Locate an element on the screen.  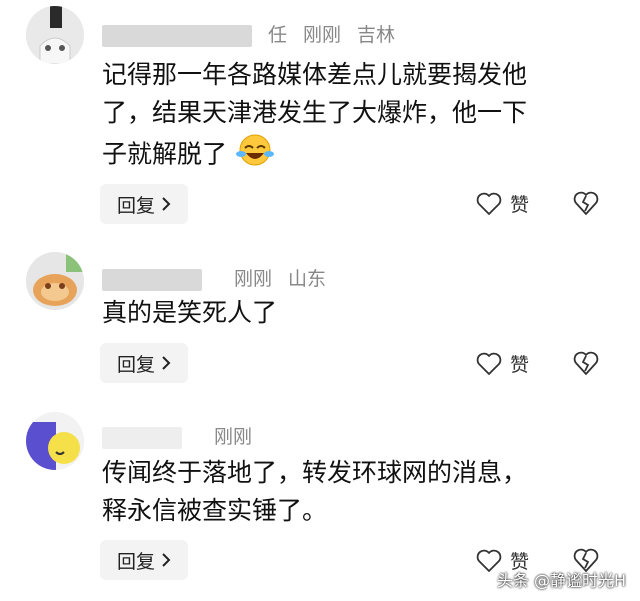
comment-text-line: 释永信被查实锤了。 is located at coordinates (215, 510).